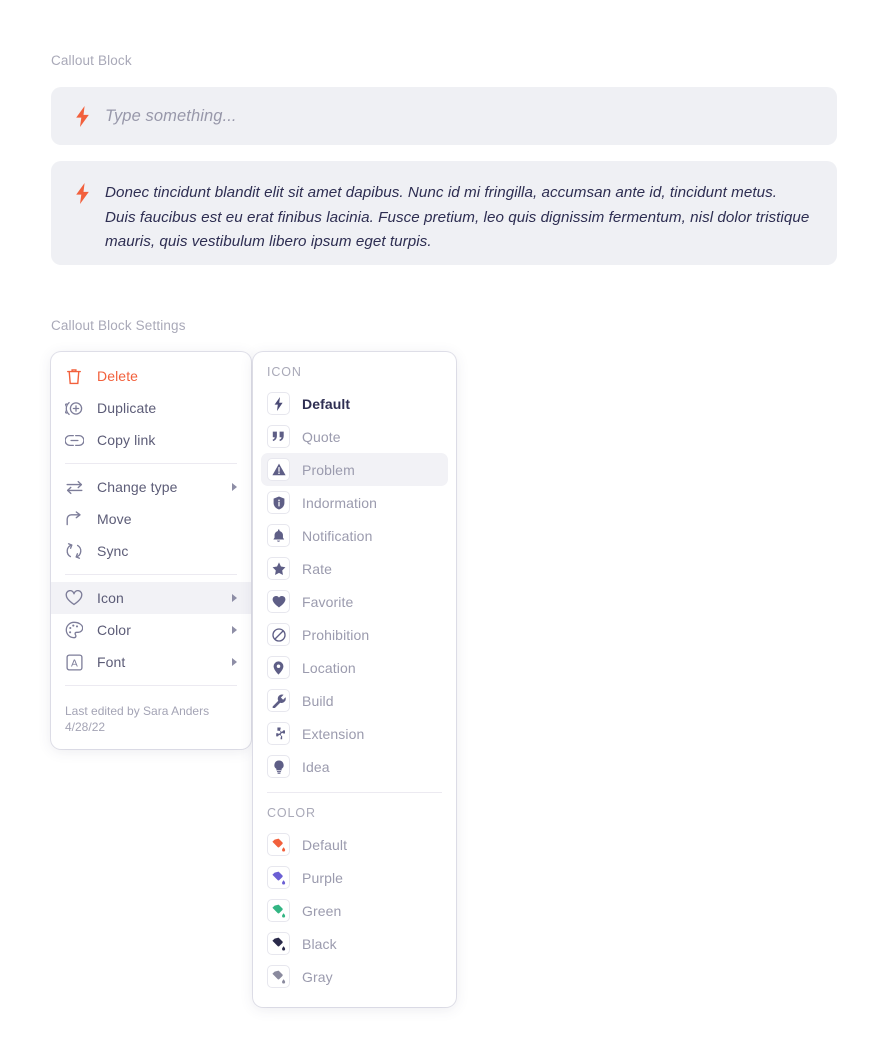  I want to click on color-option-default: Default, so click(354, 844).